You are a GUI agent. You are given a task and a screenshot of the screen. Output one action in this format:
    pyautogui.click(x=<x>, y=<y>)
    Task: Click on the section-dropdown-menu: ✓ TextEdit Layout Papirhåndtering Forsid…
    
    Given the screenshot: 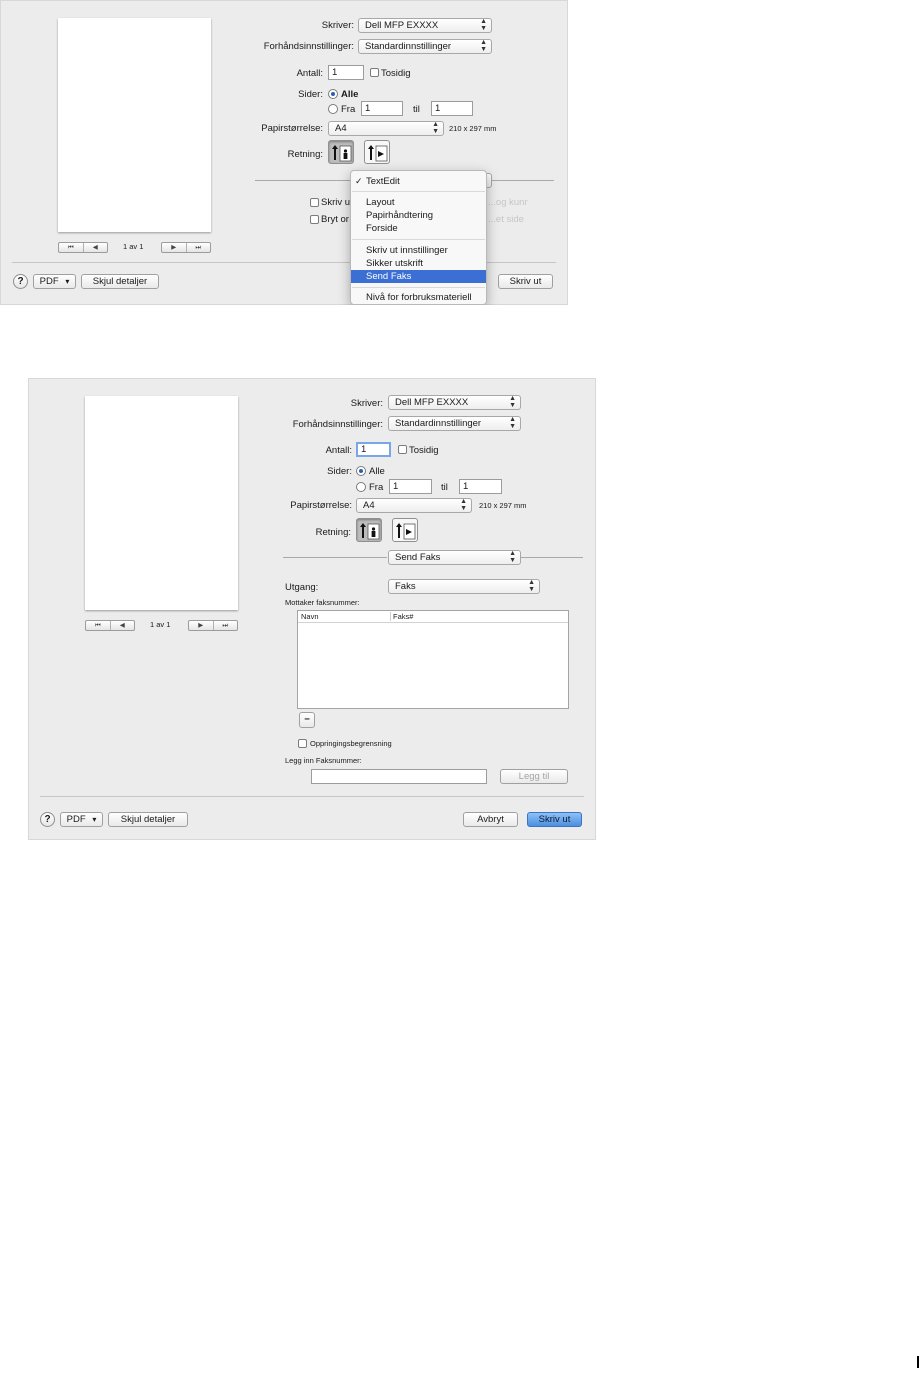 What is the action you would take?
    pyautogui.click(x=418, y=237)
    